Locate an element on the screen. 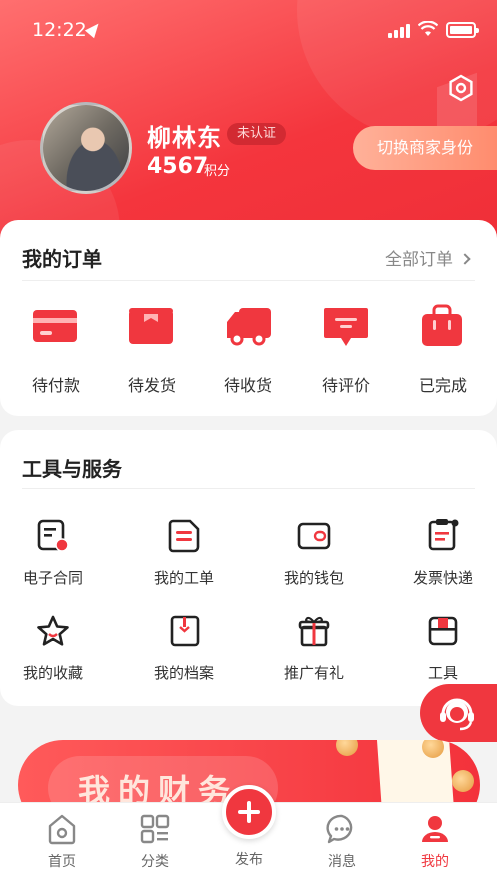  plus-icon is located at coordinates (249, 812).